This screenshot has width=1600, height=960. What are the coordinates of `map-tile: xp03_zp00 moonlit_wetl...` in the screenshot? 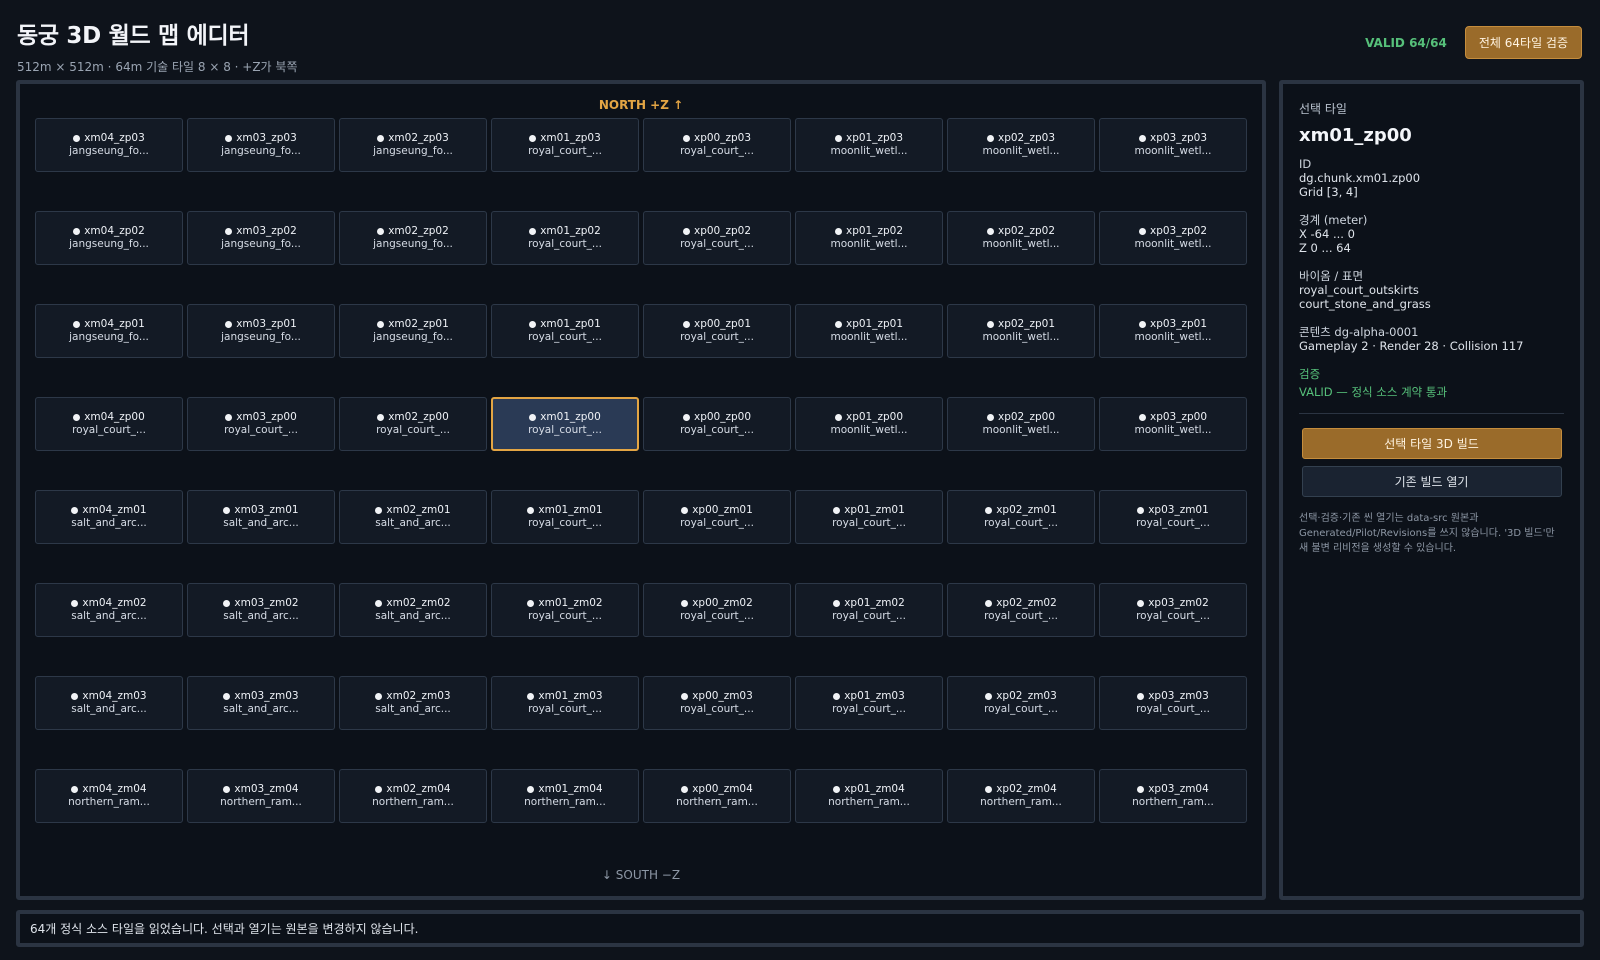 It's located at (1173, 424).